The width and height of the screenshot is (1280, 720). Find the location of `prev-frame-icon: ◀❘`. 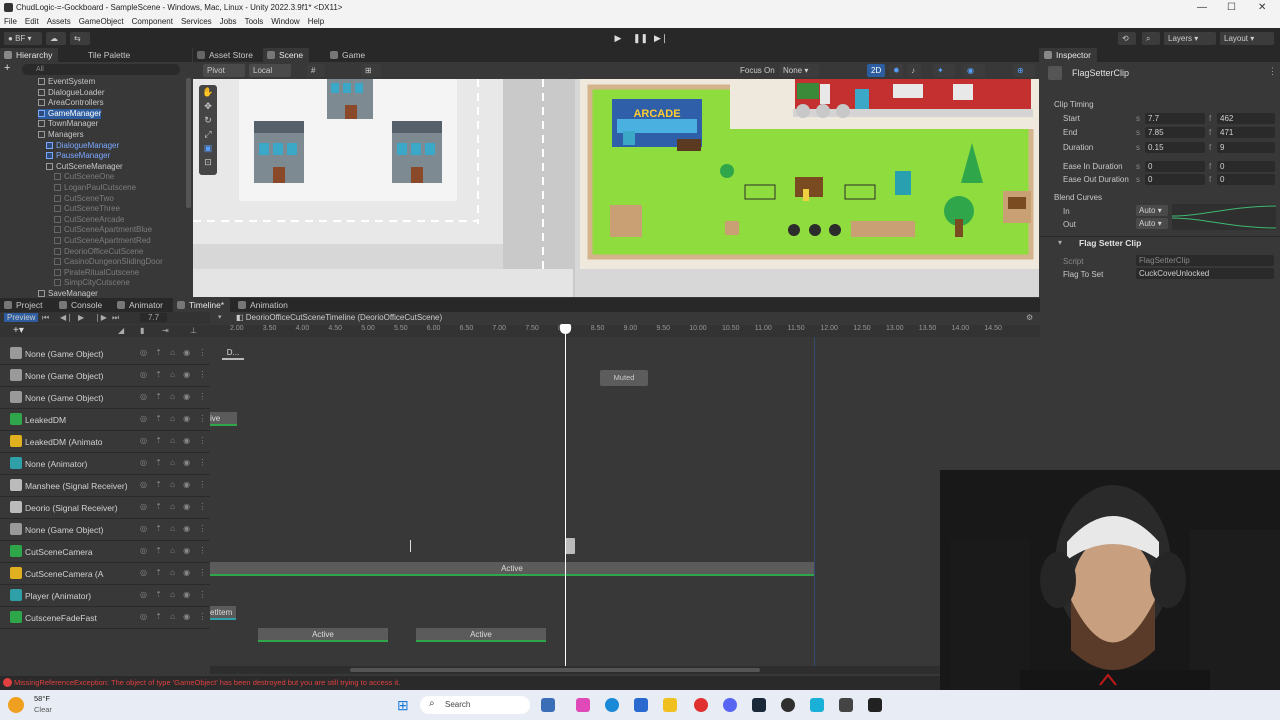

prev-frame-icon: ◀❘ is located at coordinates (66, 317).